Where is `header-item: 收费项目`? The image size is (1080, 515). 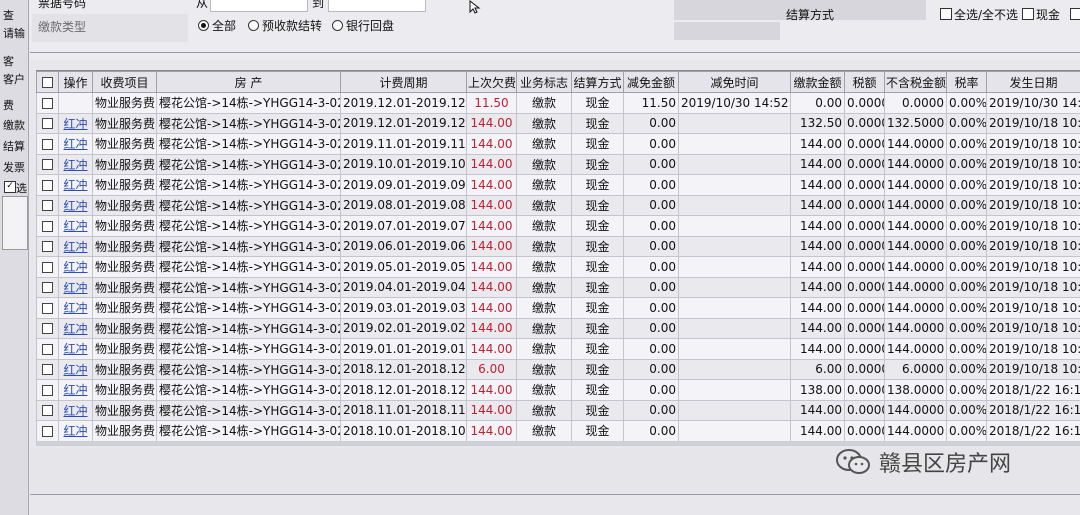
header-item: 收费项目 is located at coordinates (124, 82).